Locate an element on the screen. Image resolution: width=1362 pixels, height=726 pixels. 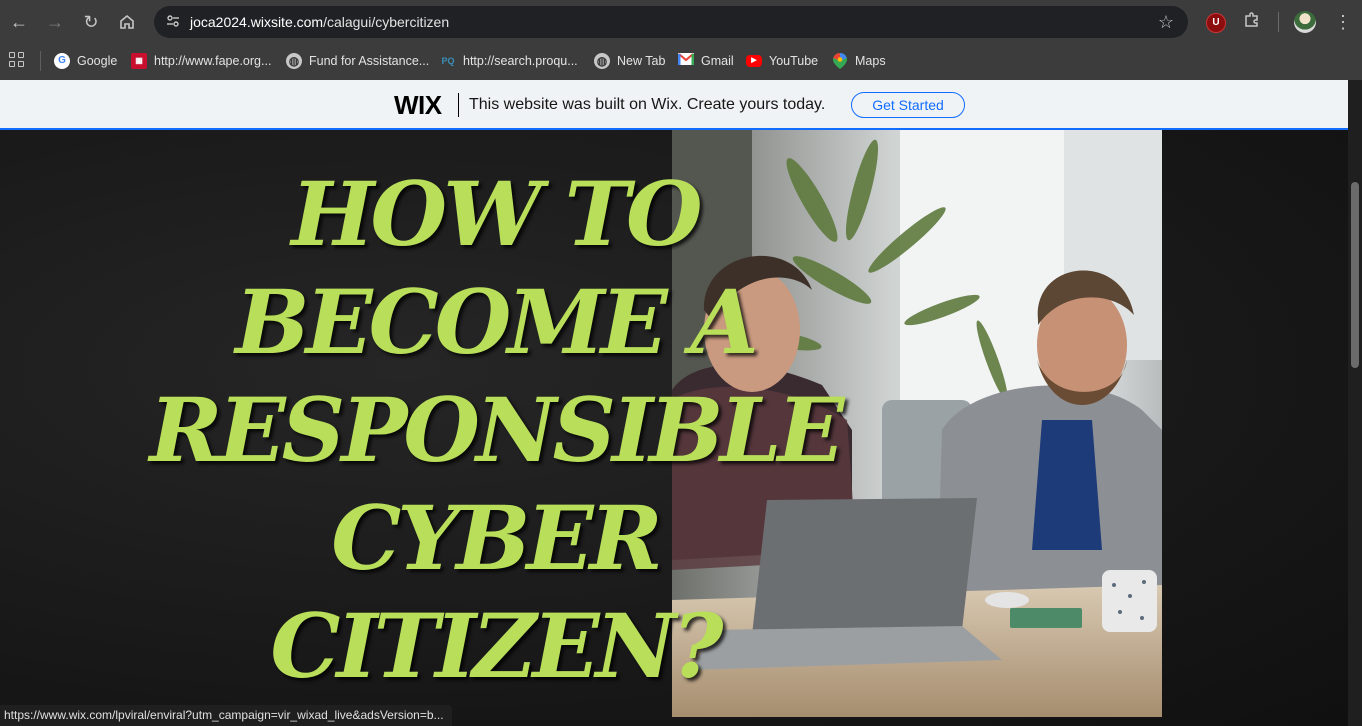
chrome-menu-icon: ⋮ is located at coordinates (1343, 22).